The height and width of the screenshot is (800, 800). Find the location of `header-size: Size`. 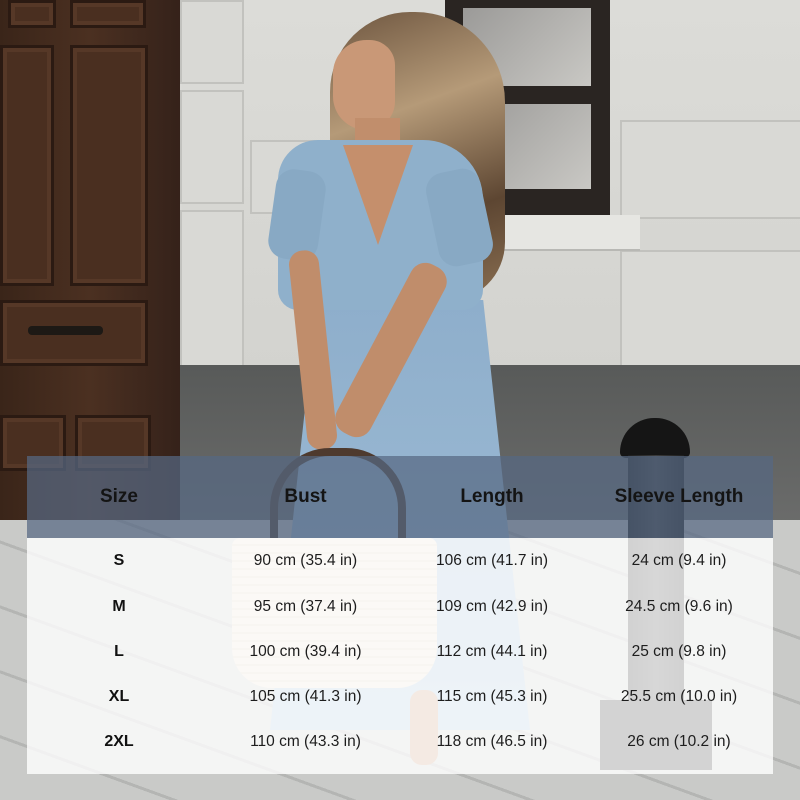

header-size: Size is located at coordinates (119, 496).